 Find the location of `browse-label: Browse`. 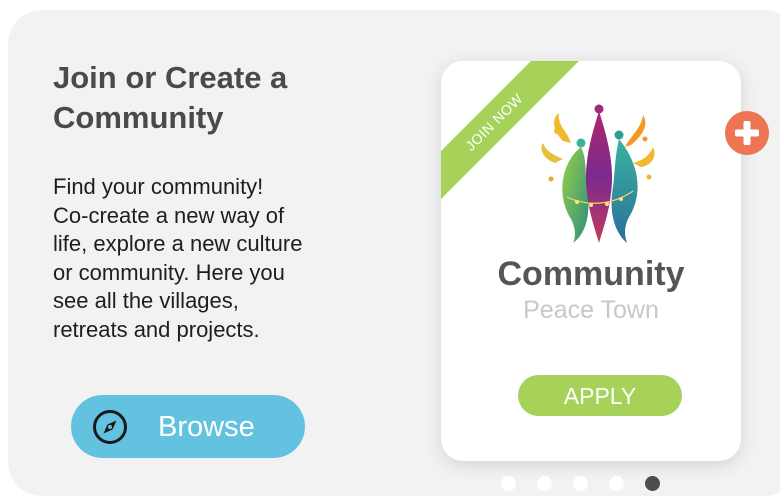

browse-label: Browse is located at coordinates (206, 427).